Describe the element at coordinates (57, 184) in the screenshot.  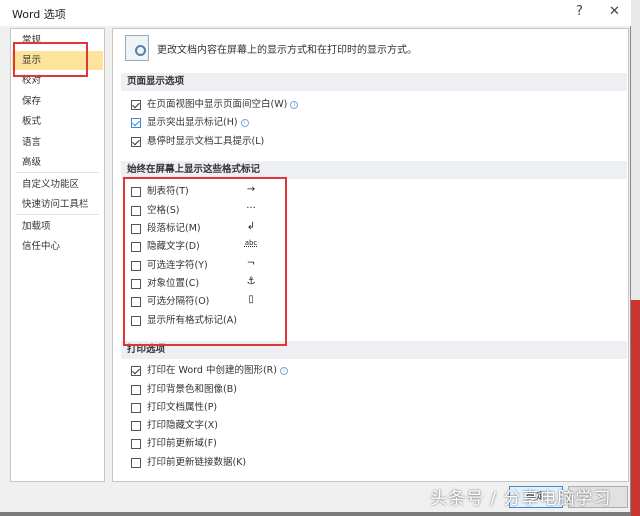
I see `nav-item-7: 自定义功能区` at that location.